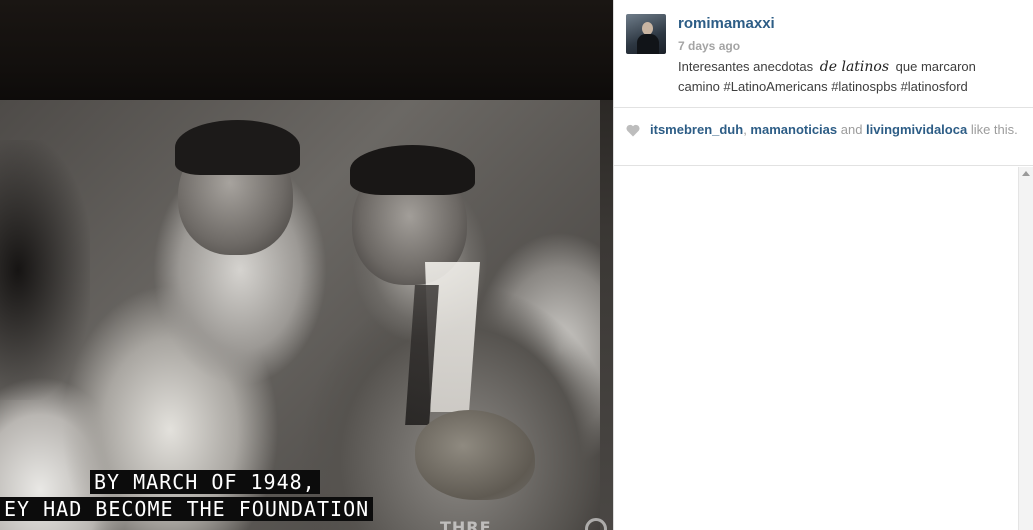 Image resolution: width=1033 pixels, height=530 pixels. What do you see at coordinates (746, 66) in the screenshot?
I see `caption-text-start: Interesantes anecdotas` at bounding box center [746, 66].